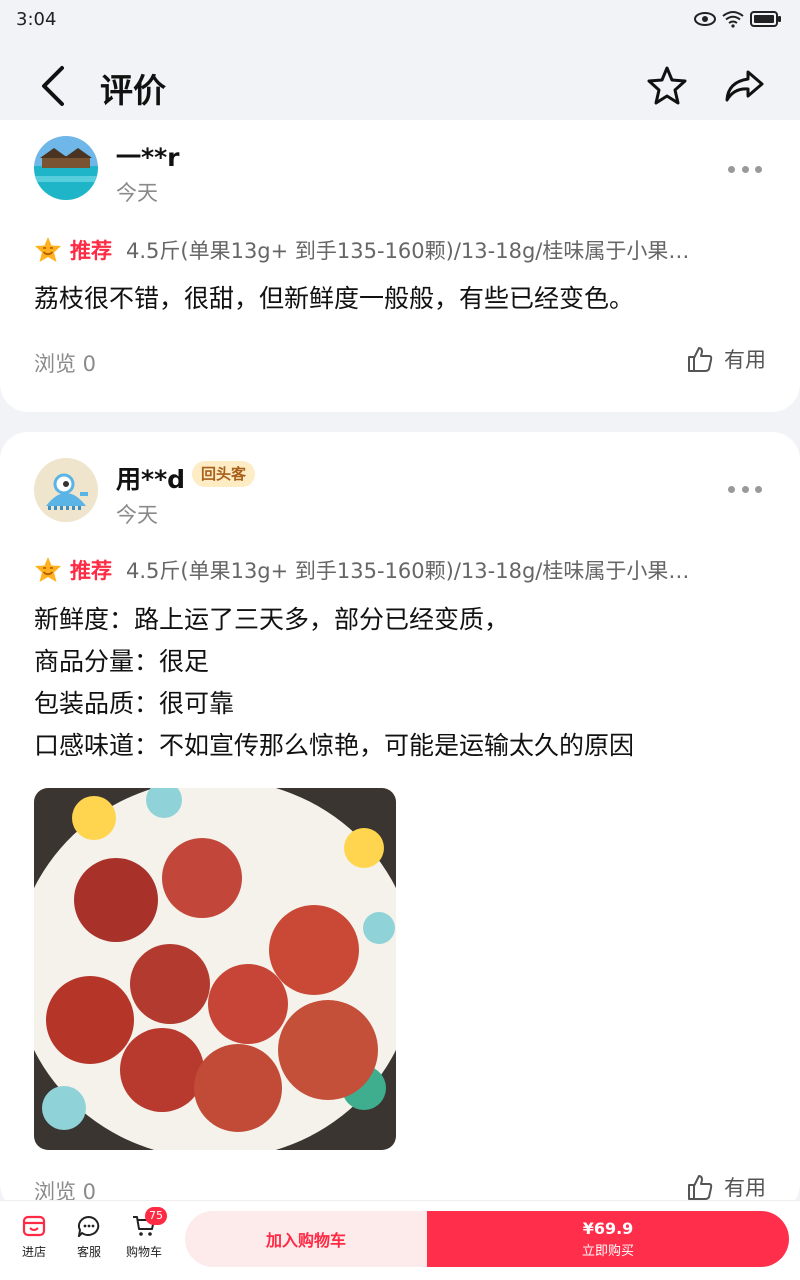  Describe the element at coordinates (151, 479) in the screenshot. I see `username: 用**d` at that location.